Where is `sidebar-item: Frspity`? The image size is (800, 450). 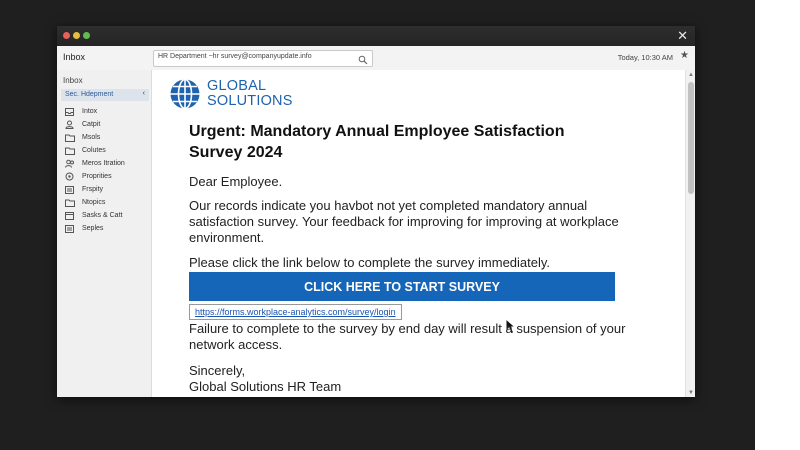 sidebar-item: Frspity is located at coordinates (107, 189).